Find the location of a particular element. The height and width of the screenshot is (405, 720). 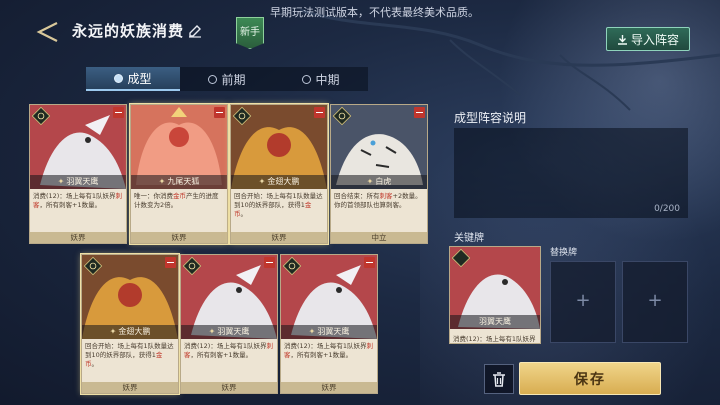

tab-formed: 成型 is located at coordinates (133, 79).